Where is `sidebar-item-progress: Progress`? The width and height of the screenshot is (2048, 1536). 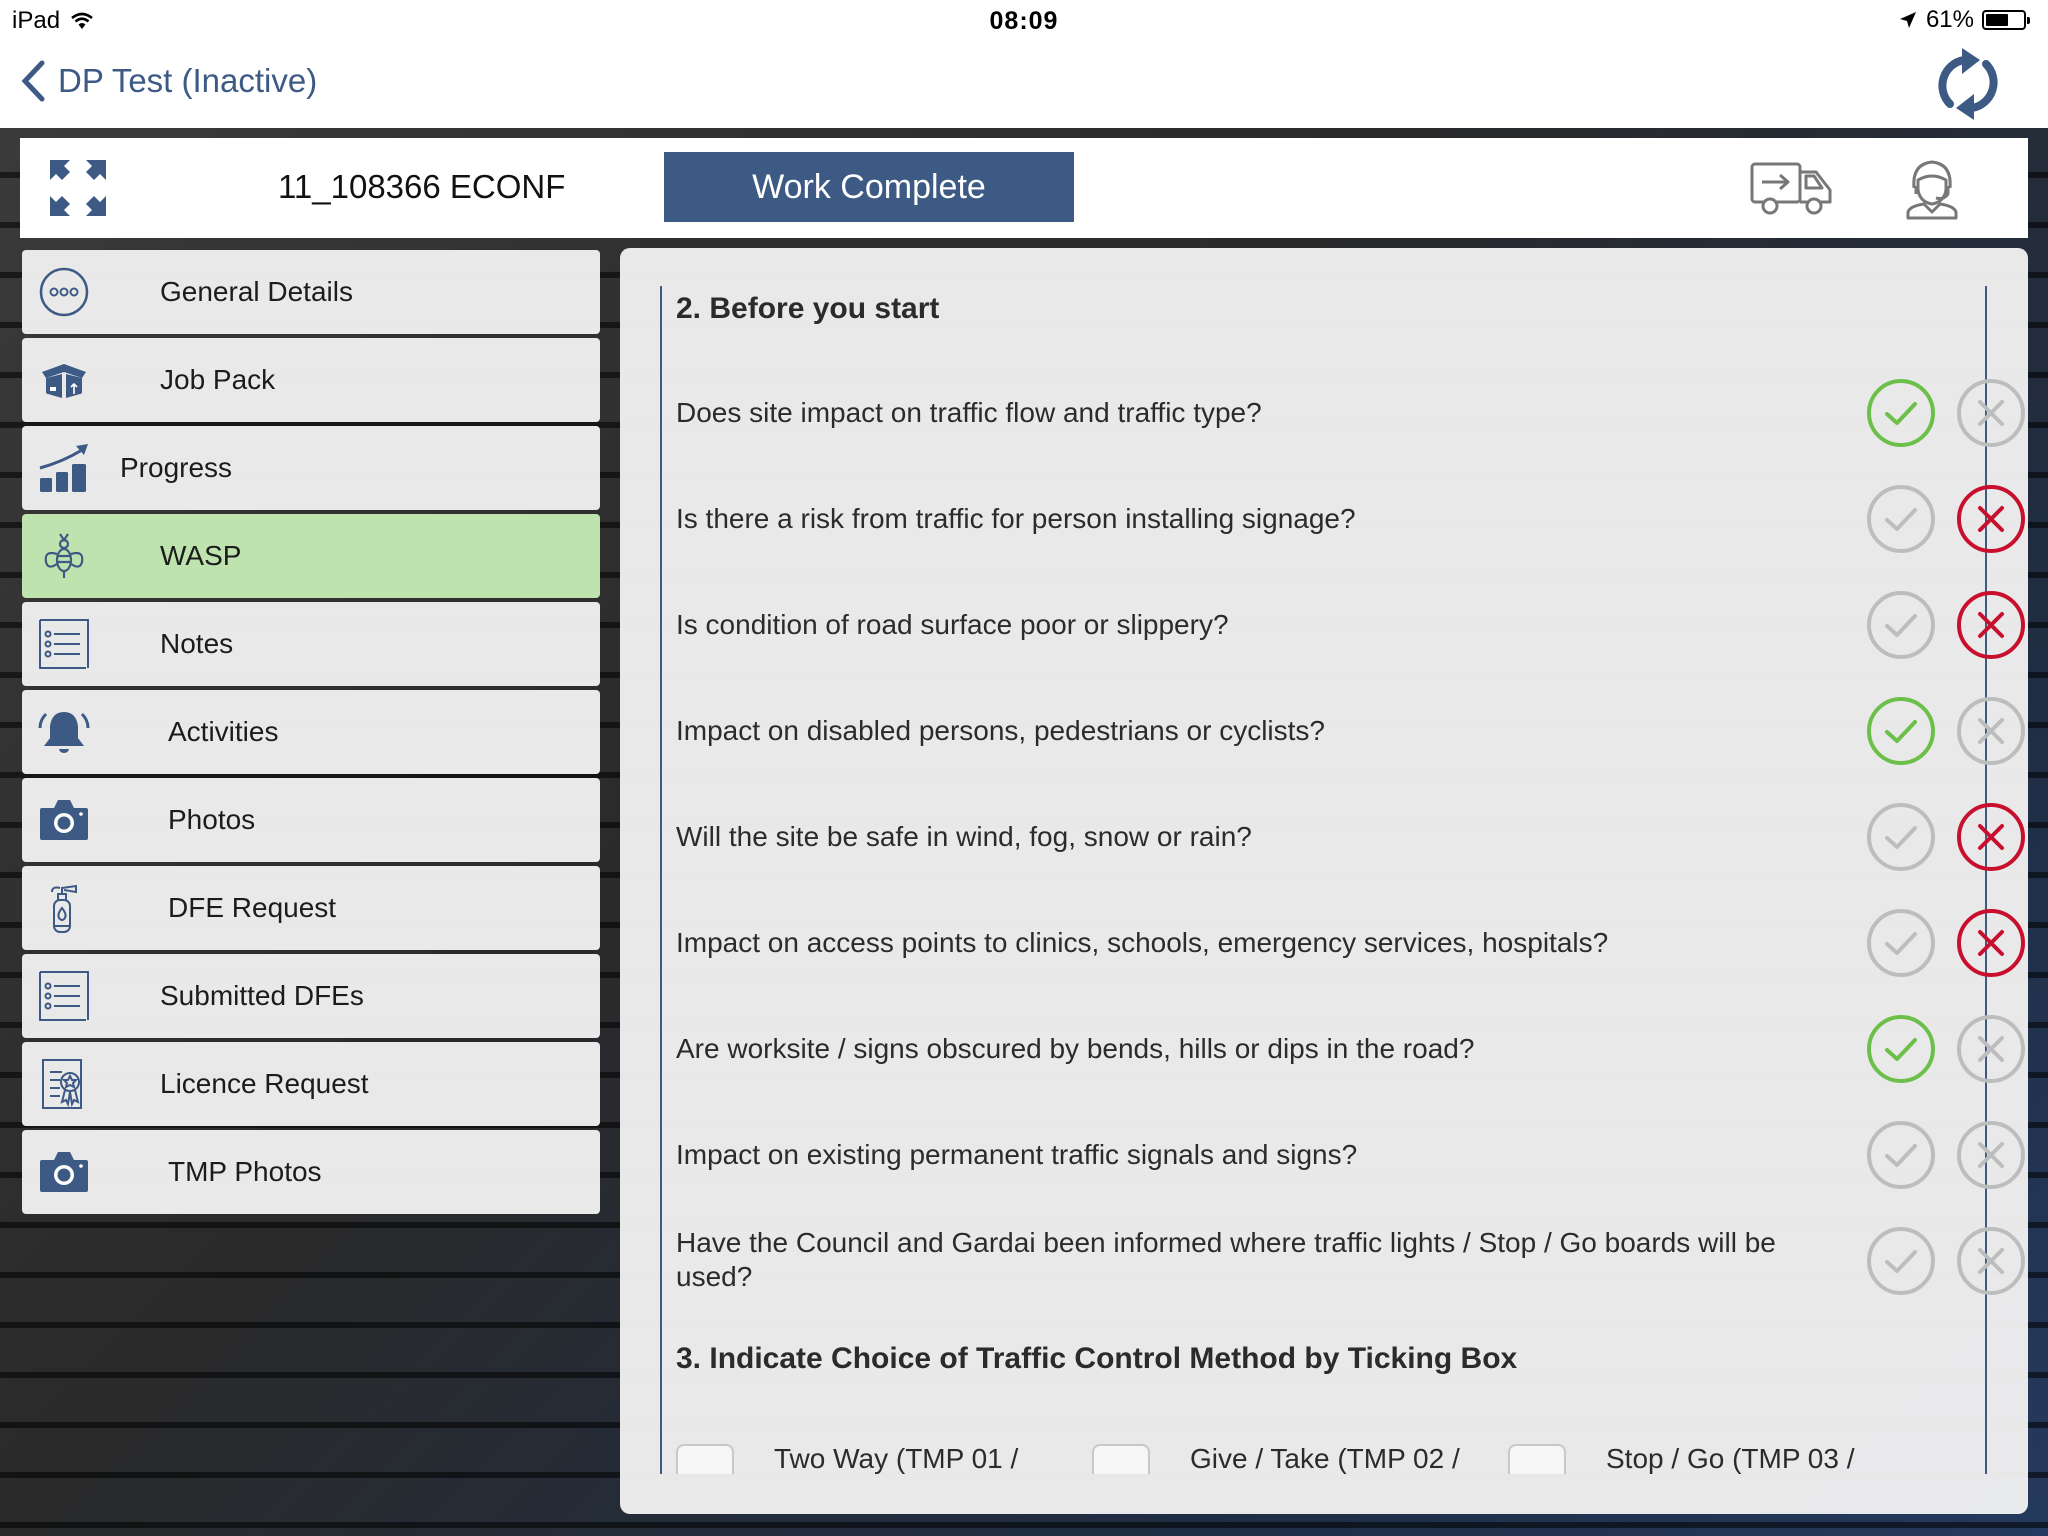 sidebar-item-progress: Progress is located at coordinates (311, 468).